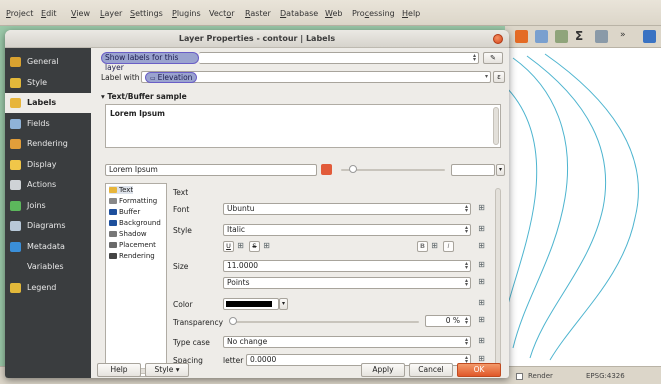  I want to click on menu-item: View, so click(80, 13).